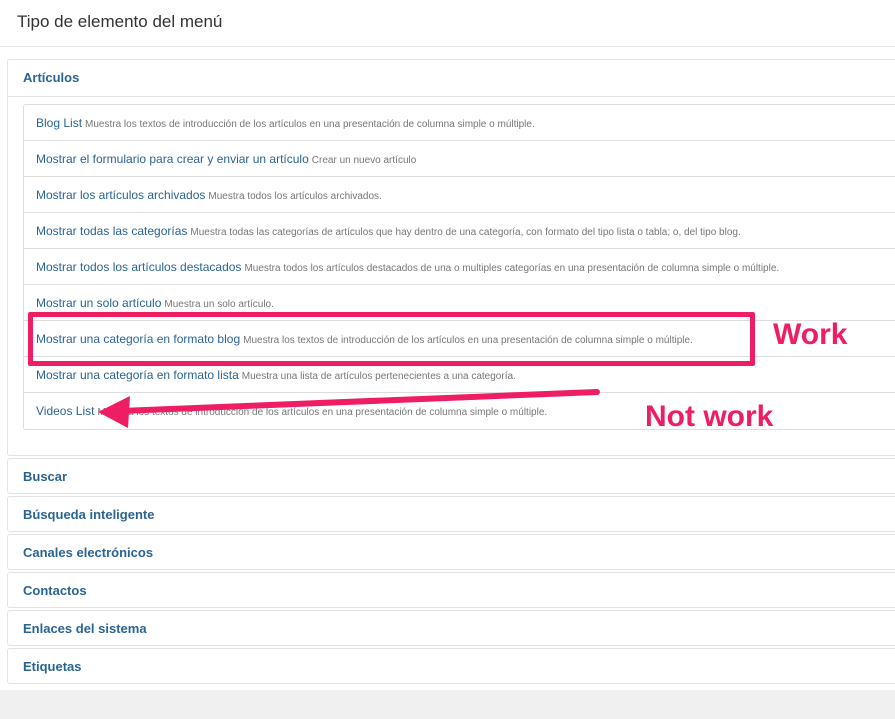 The width and height of the screenshot is (895, 719). I want to click on accordion-heading-contactos: Contactos, so click(451, 591).